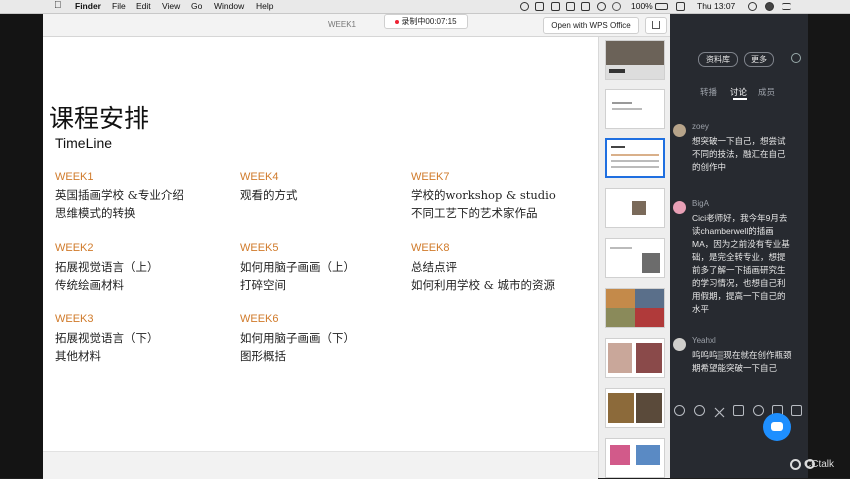  I want to click on left-dark-margin, so click(21, 246).